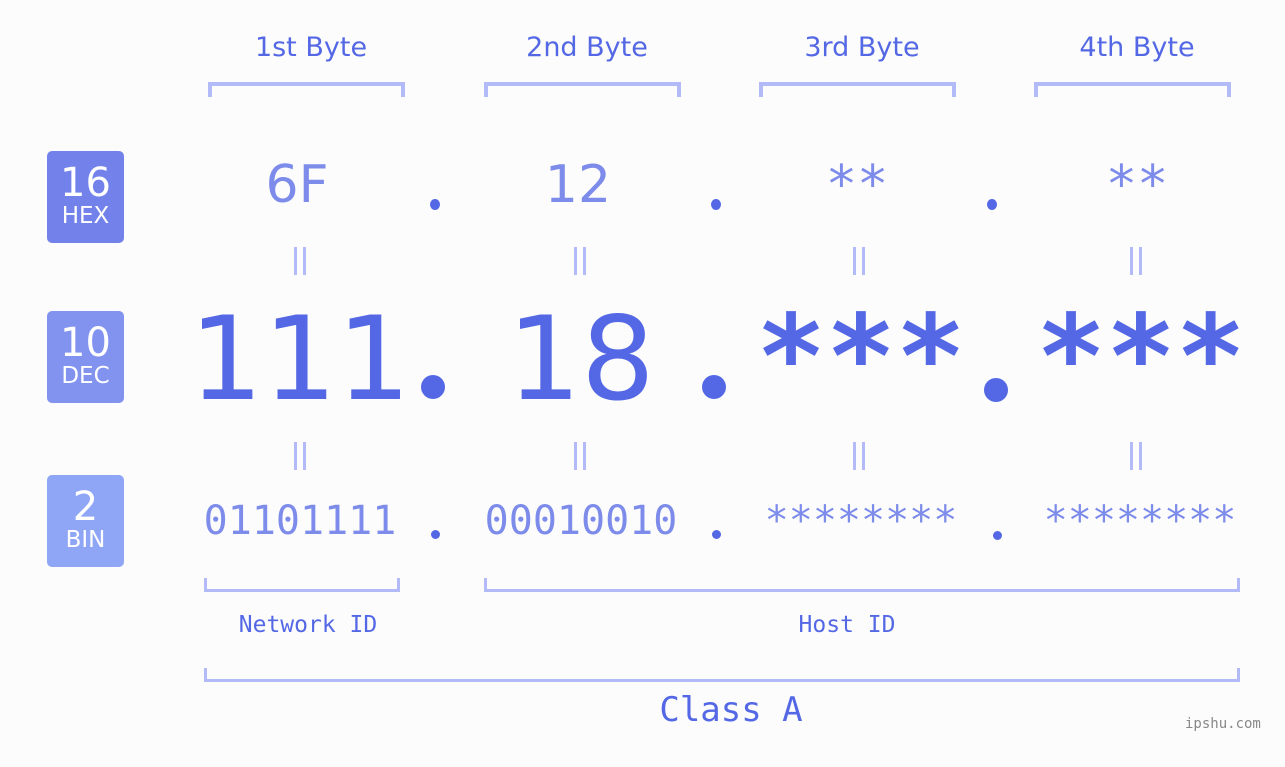 The height and width of the screenshot is (767, 1285). What do you see at coordinates (311, 47) in the screenshot?
I see `byte-header-1: 1st Byte` at bounding box center [311, 47].